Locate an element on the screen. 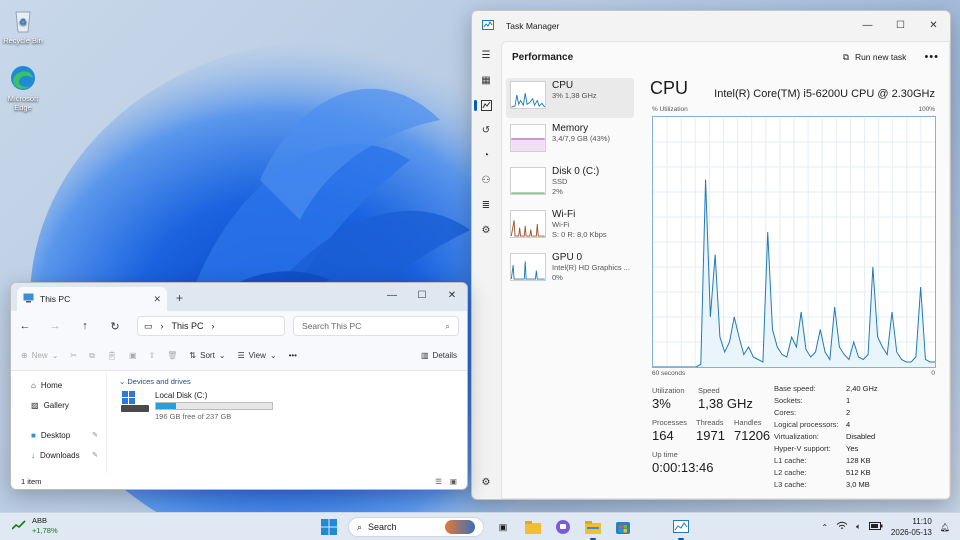 Image resolution: width=960 pixels, height=540 pixels. resource-name: GPU 0 is located at coordinates (567, 257).